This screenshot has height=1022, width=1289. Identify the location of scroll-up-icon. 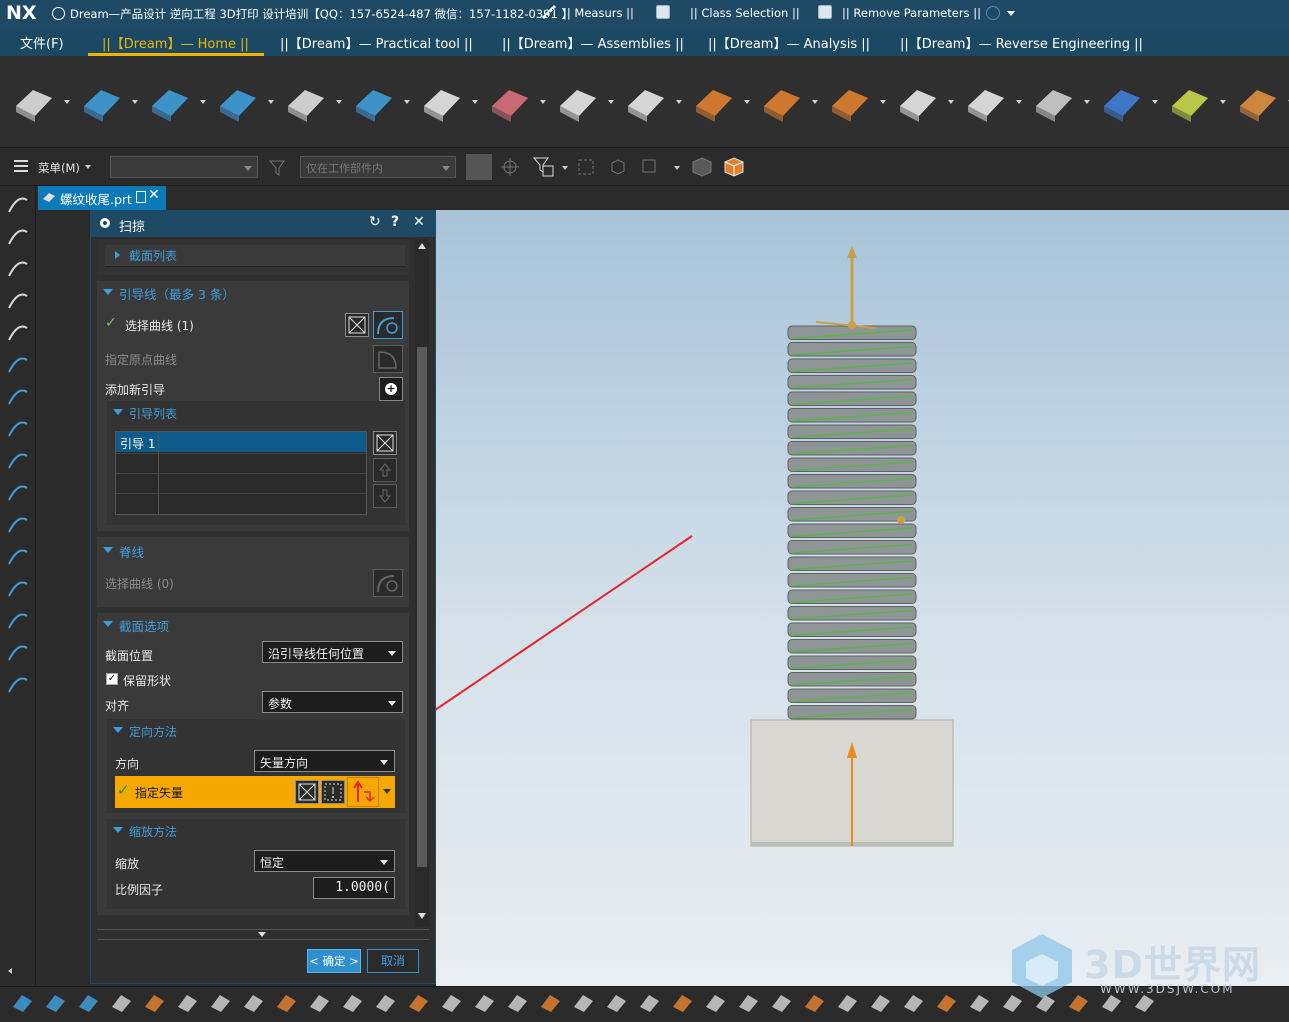
(422, 246).